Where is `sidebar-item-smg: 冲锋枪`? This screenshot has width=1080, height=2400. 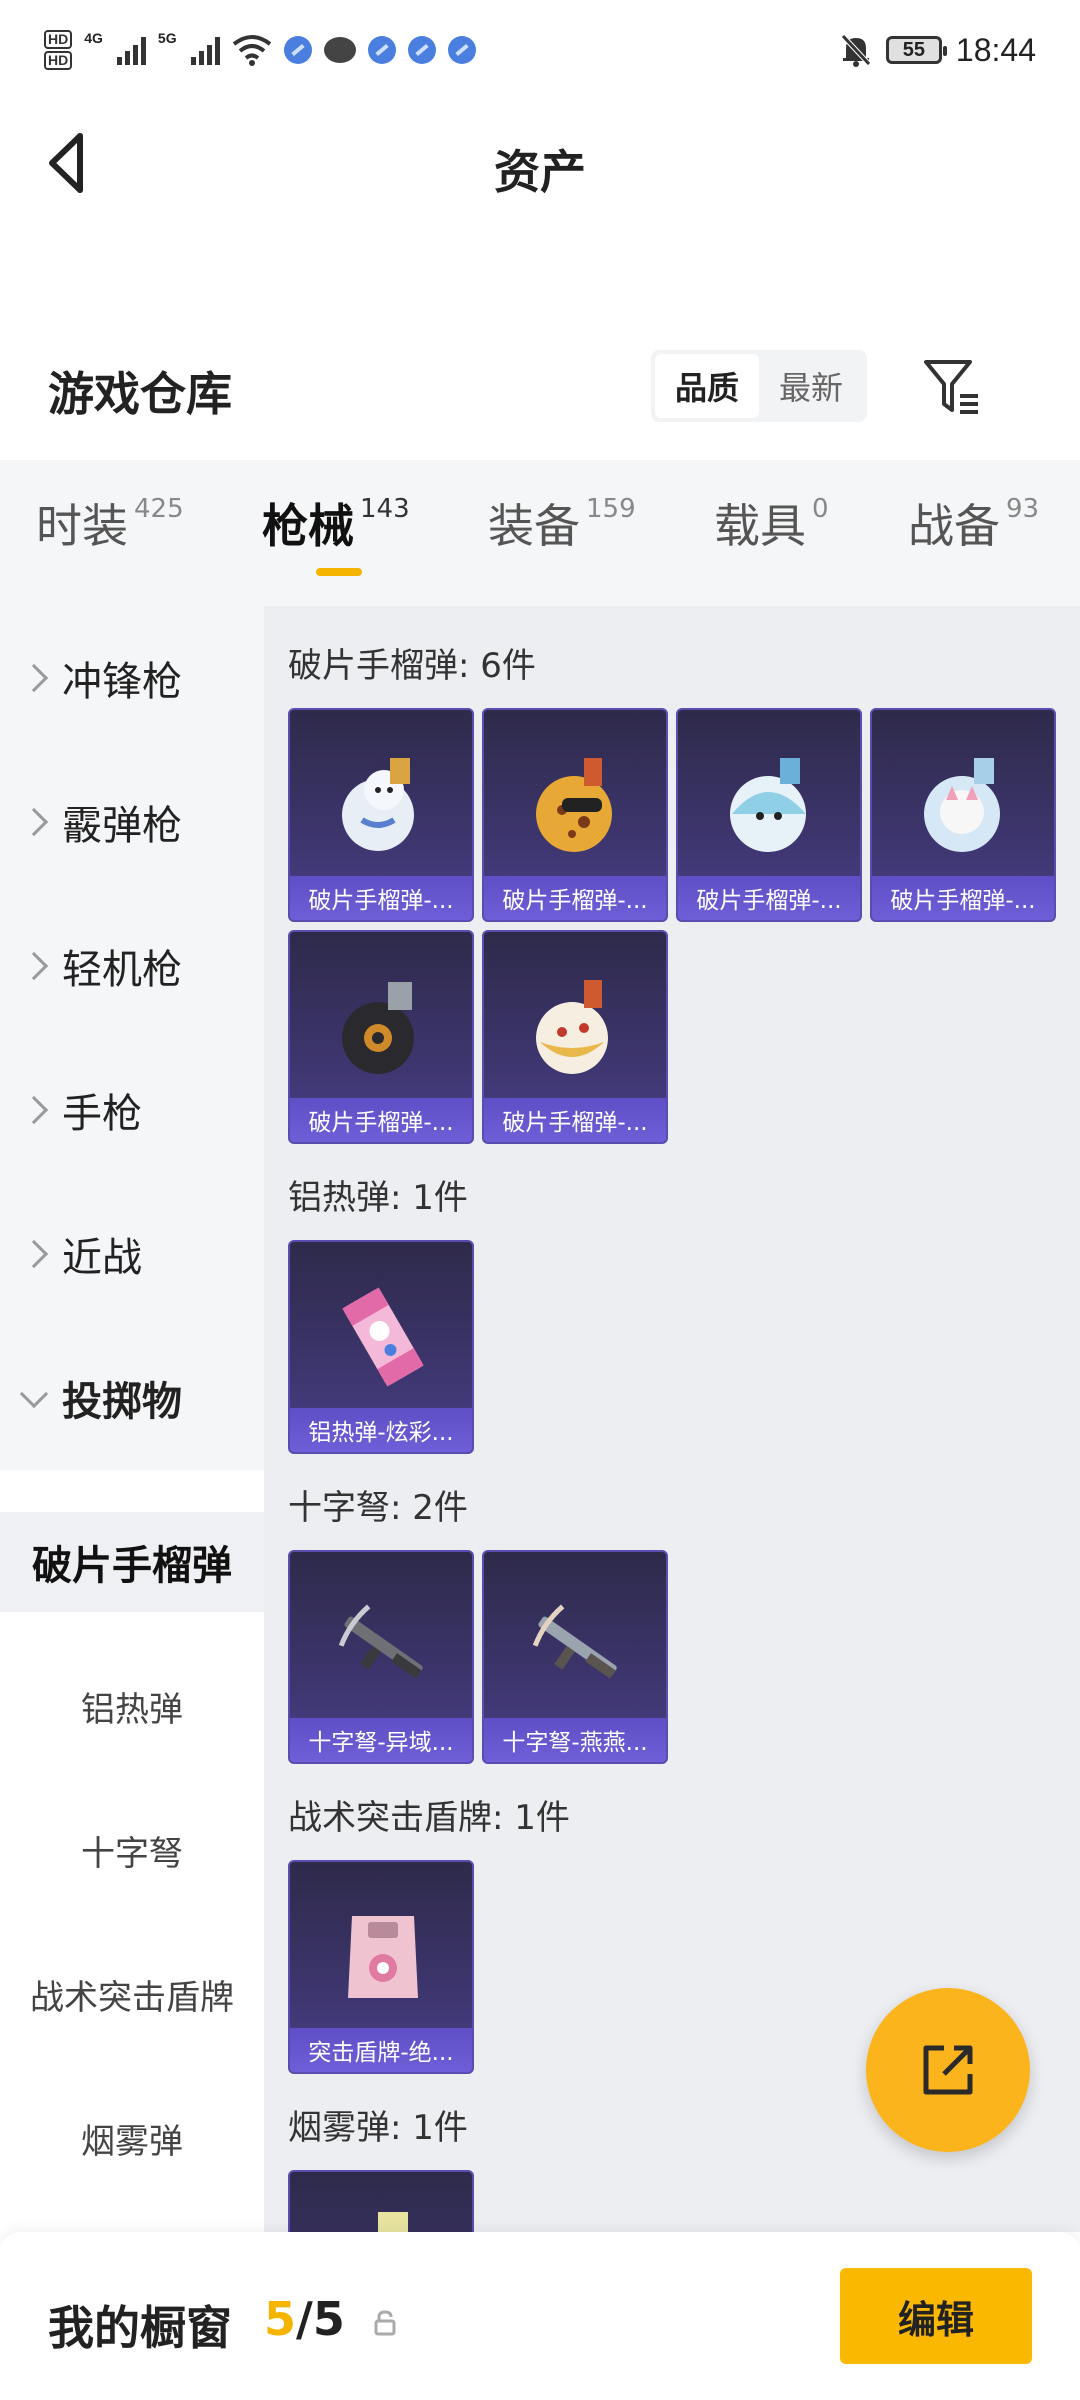 sidebar-item-smg: 冲锋枪 is located at coordinates (132, 678).